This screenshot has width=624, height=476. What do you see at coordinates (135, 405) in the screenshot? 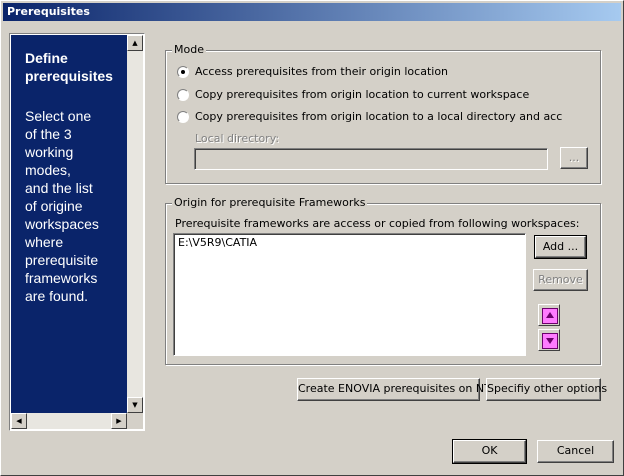
I see `scroll-down-icon: ▼` at bounding box center [135, 405].